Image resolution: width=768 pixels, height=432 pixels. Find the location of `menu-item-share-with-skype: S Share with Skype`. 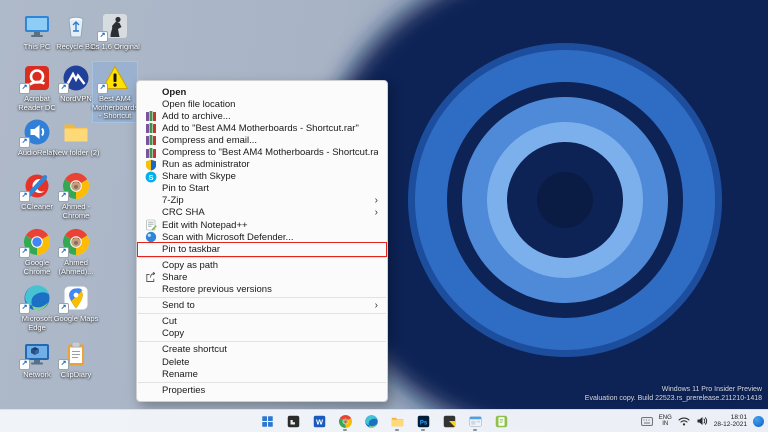

menu-item-share-with-skype: S Share with Skype is located at coordinates (262, 177).